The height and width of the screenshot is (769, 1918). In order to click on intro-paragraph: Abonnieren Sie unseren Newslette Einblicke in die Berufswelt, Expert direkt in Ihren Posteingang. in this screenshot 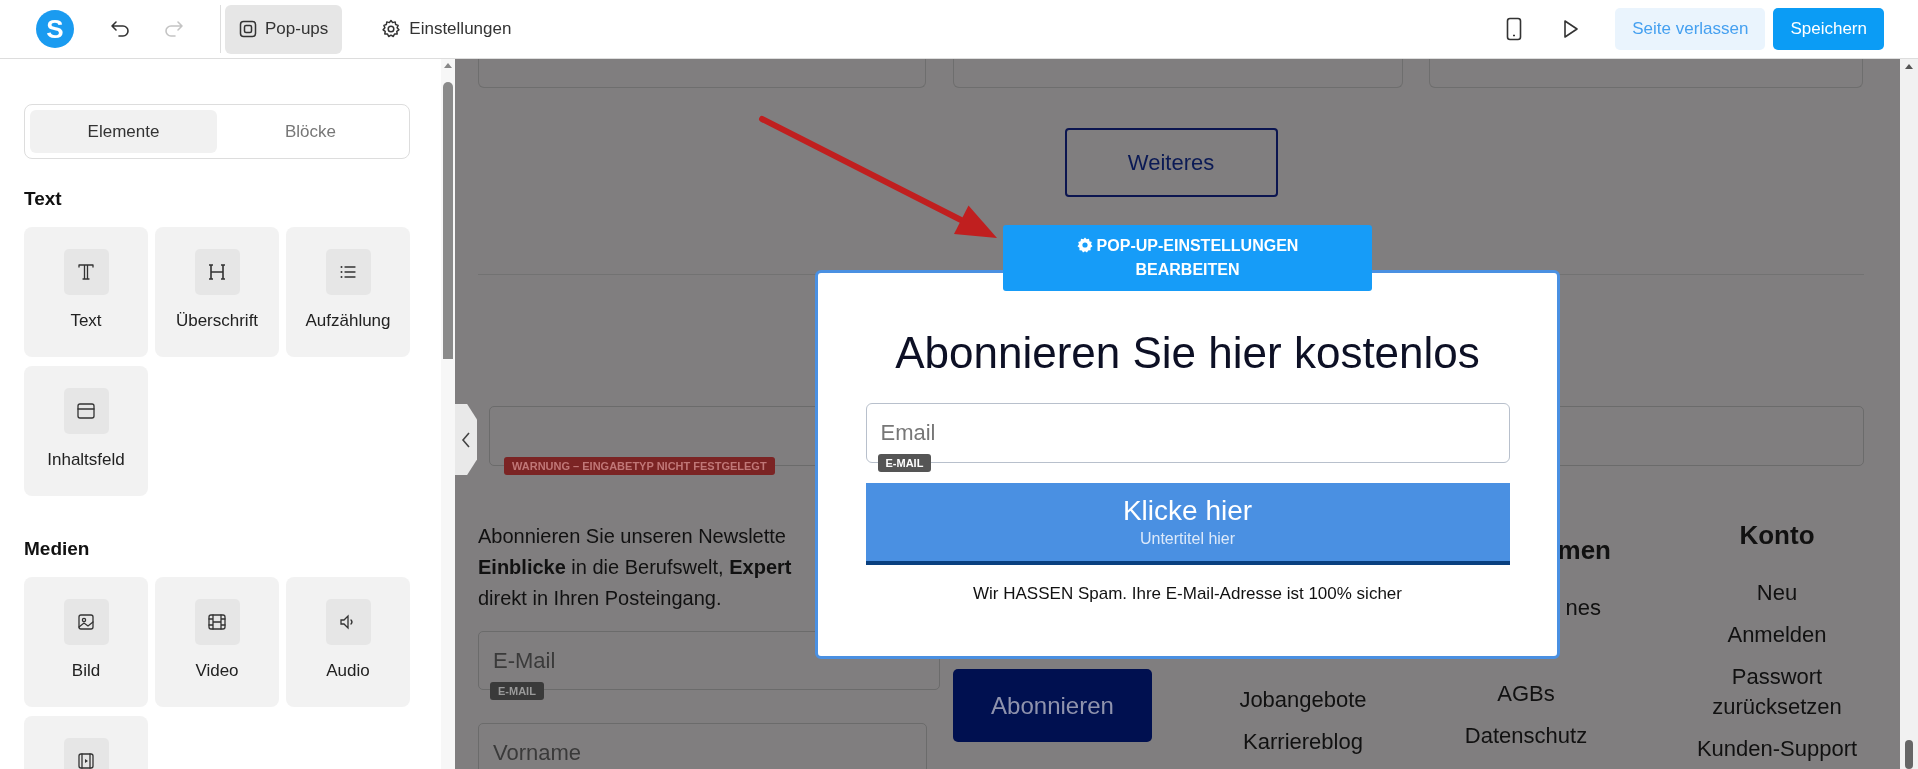, I will do `click(635, 567)`.